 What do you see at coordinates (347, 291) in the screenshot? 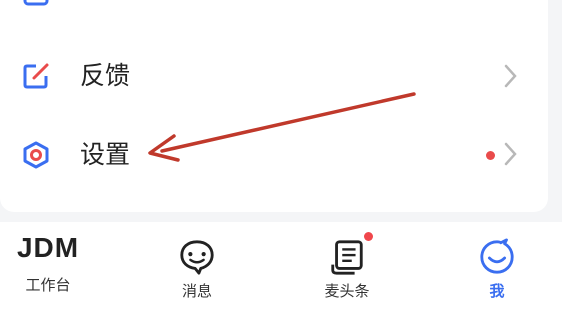
I see `tab-label: 麦头条` at bounding box center [347, 291].